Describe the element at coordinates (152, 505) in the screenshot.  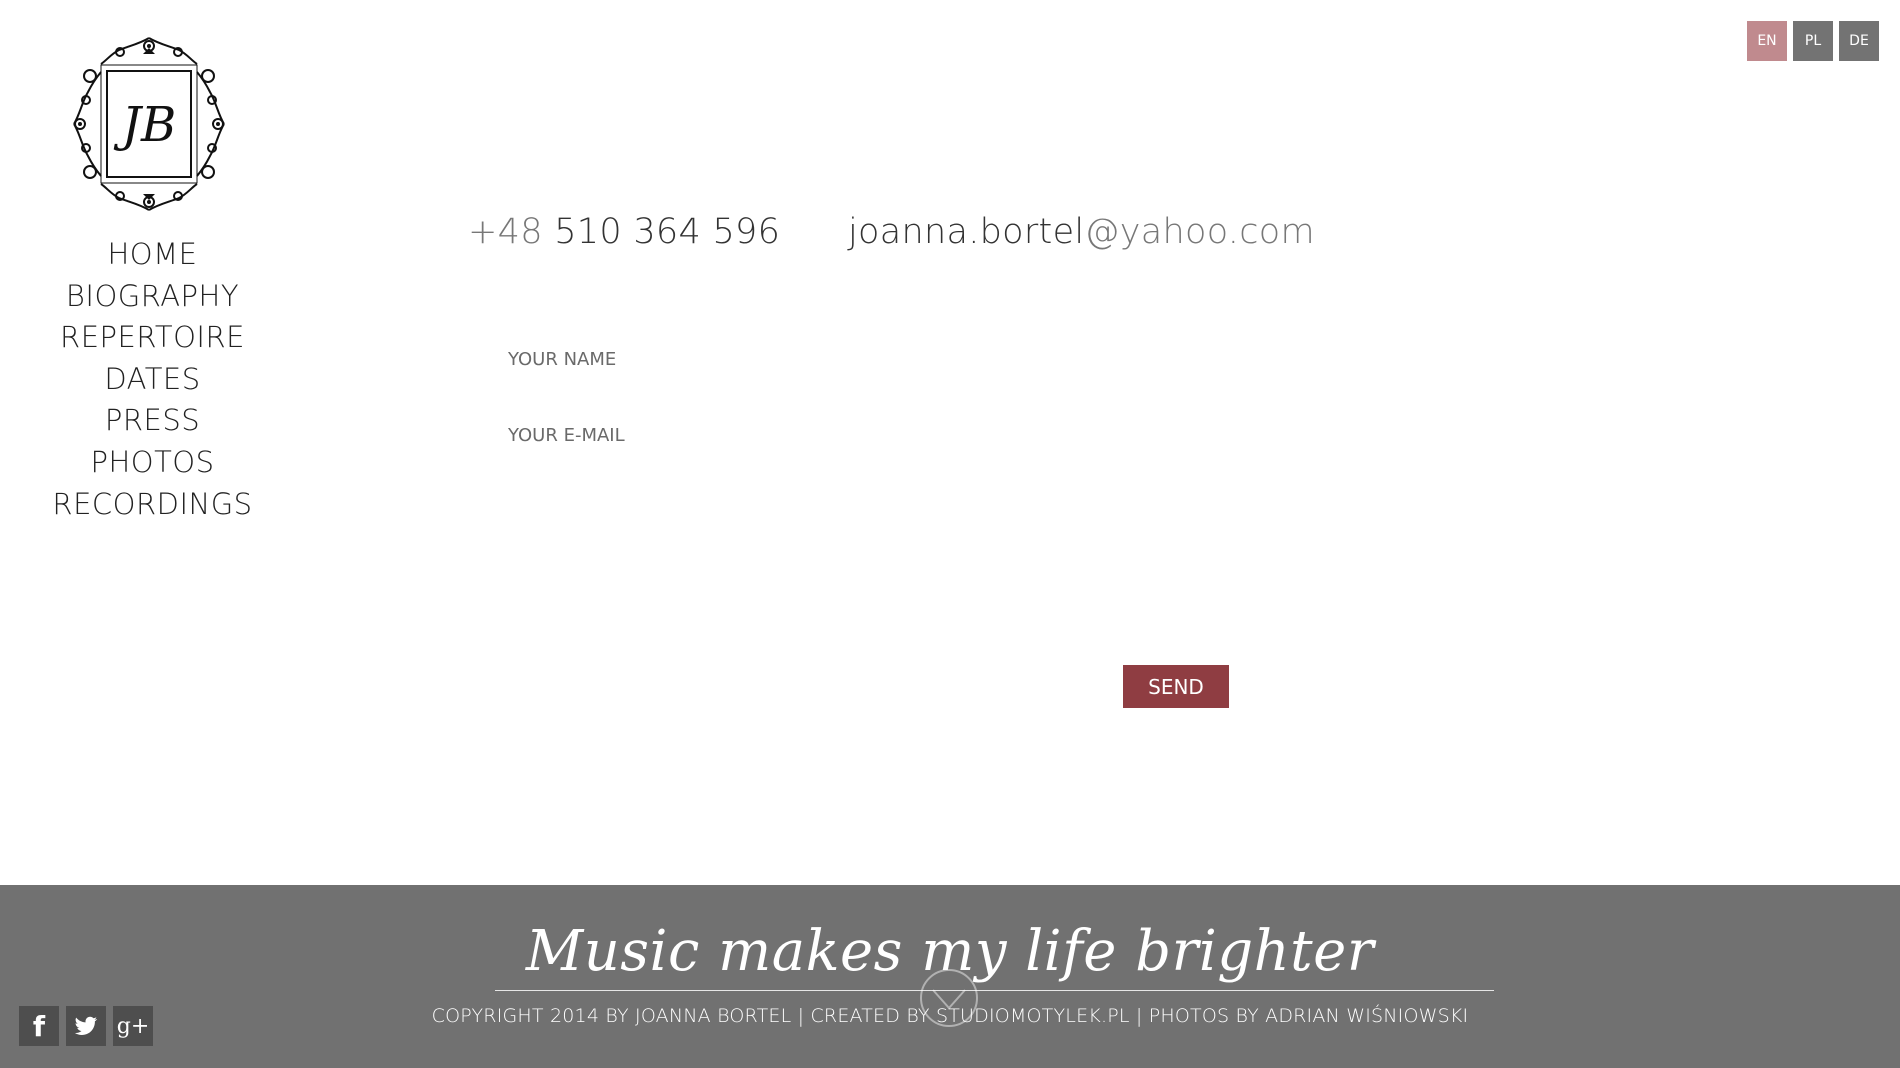
I see `nav-item-recordings: RECORDINGS` at that location.